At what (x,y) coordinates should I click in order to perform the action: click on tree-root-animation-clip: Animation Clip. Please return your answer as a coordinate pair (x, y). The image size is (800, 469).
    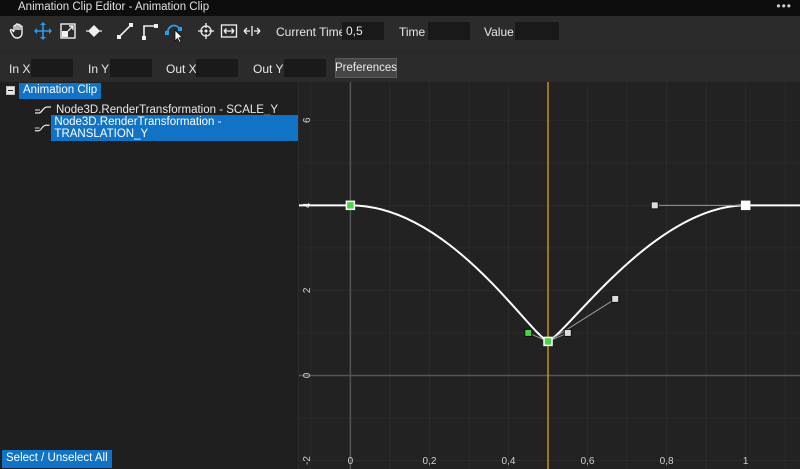
    Looking at the image, I should click on (60, 91).